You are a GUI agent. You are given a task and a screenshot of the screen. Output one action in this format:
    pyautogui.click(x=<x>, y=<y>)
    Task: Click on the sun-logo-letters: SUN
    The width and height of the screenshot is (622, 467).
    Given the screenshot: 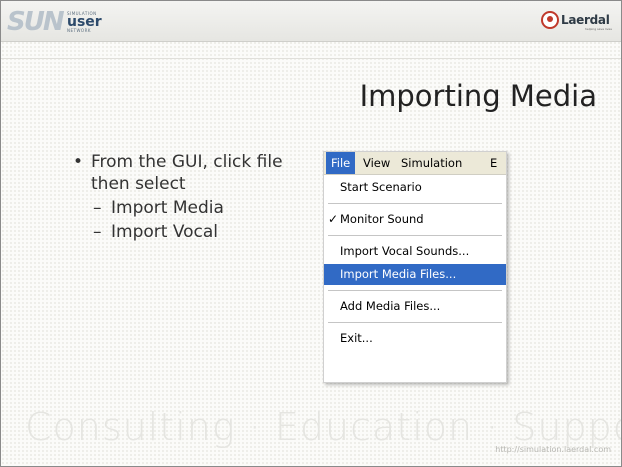 What is the action you would take?
    pyautogui.click(x=36, y=22)
    